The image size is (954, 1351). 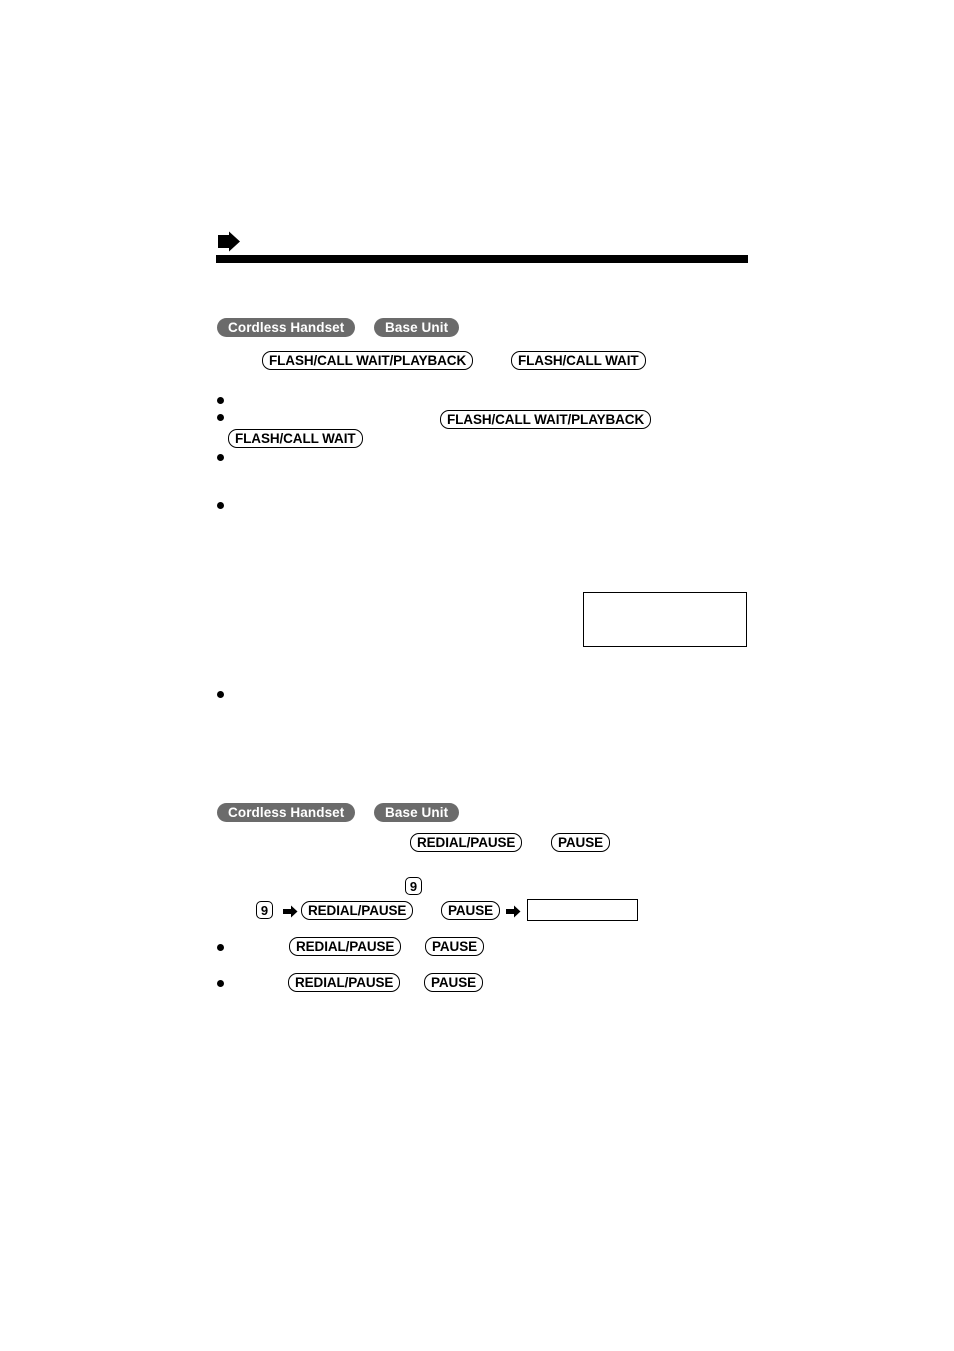 I want to click on right-arrow-icon, so click(x=229, y=242).